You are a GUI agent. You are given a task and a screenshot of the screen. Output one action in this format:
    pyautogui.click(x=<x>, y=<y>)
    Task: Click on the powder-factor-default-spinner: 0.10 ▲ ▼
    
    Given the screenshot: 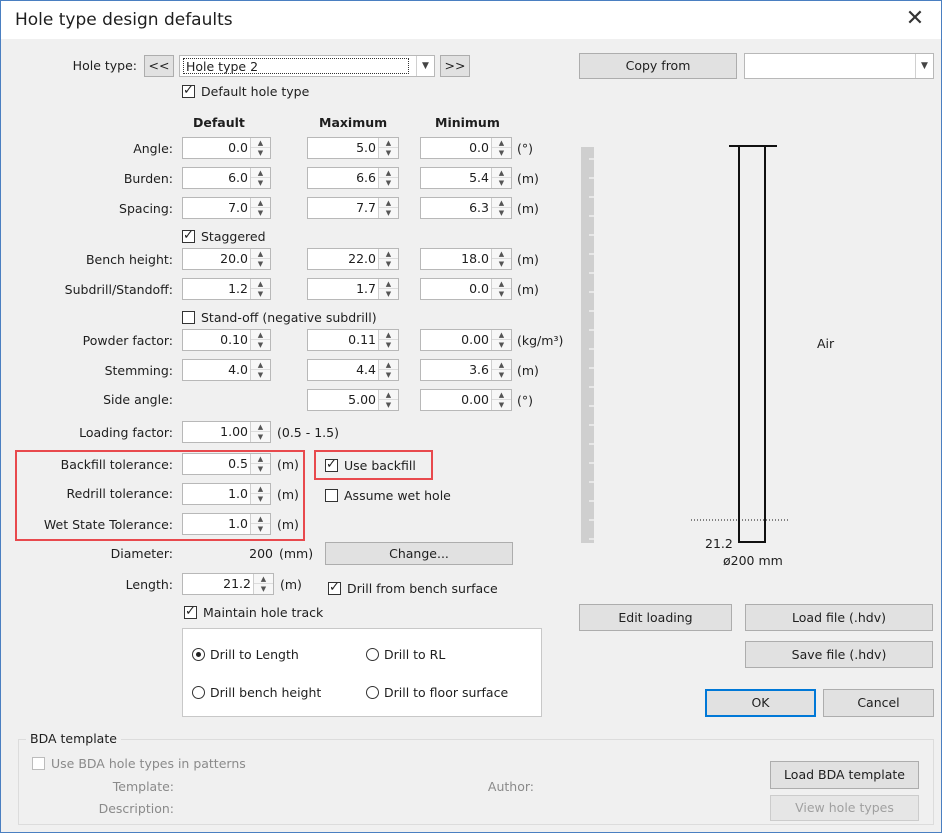 What is the action you would take?
    pyautogui.click(x=226, y=340)
    